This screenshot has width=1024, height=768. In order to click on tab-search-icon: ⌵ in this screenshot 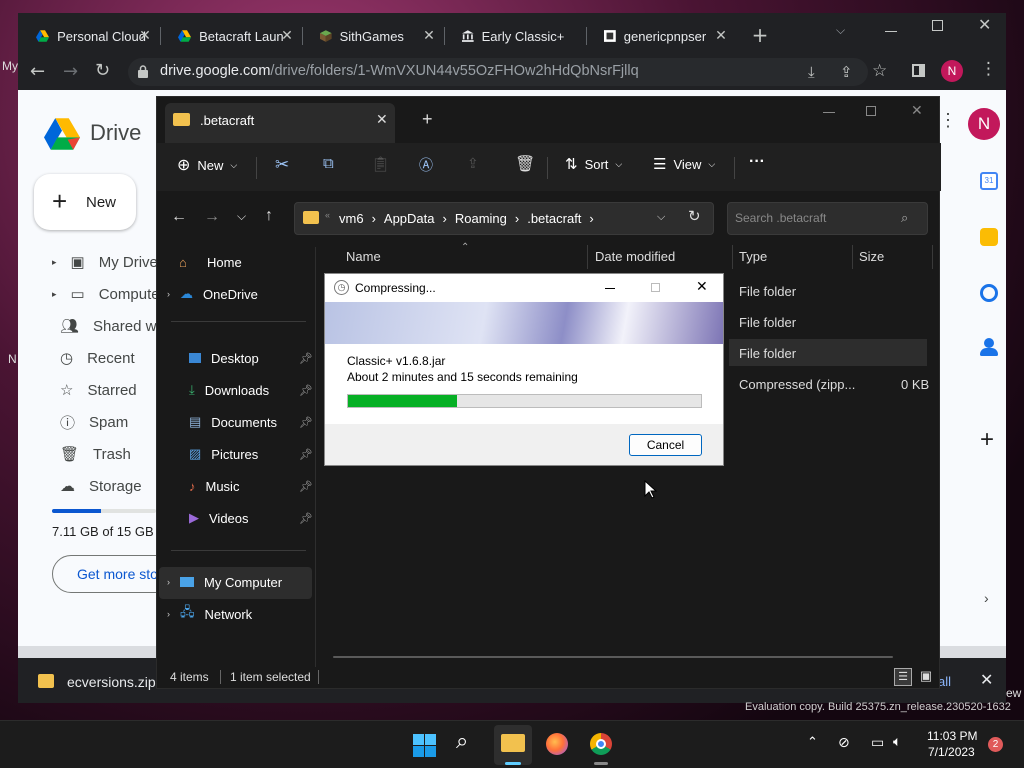, I will do `click(840, 30)`.